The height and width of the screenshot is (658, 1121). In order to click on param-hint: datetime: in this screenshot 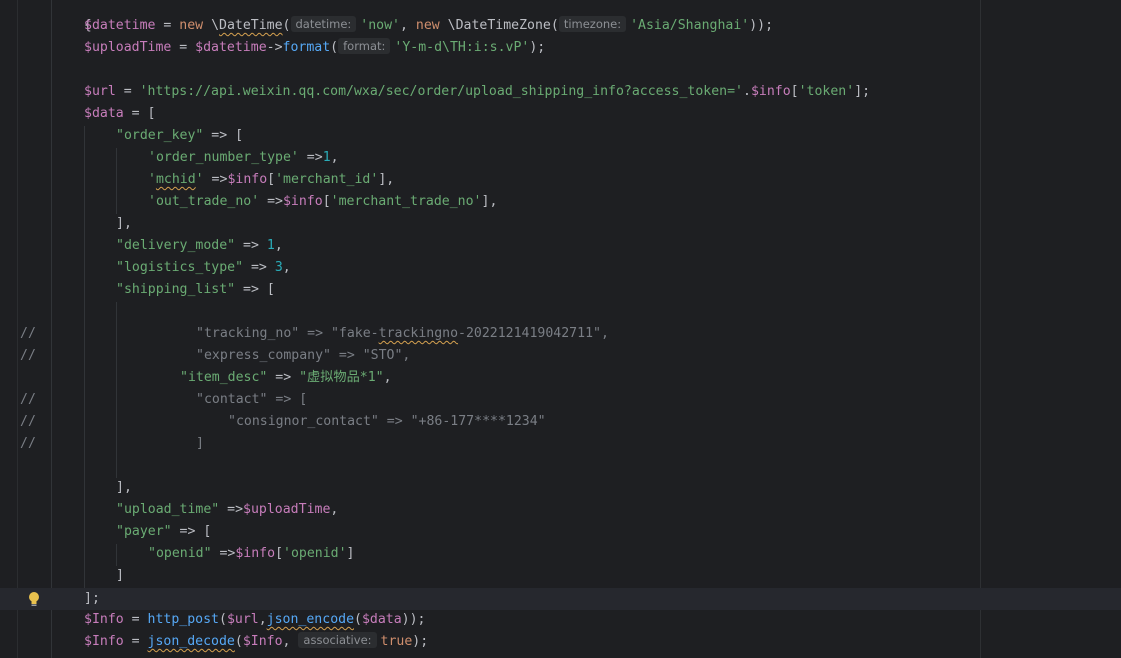, I will do `click(323, 24)`.